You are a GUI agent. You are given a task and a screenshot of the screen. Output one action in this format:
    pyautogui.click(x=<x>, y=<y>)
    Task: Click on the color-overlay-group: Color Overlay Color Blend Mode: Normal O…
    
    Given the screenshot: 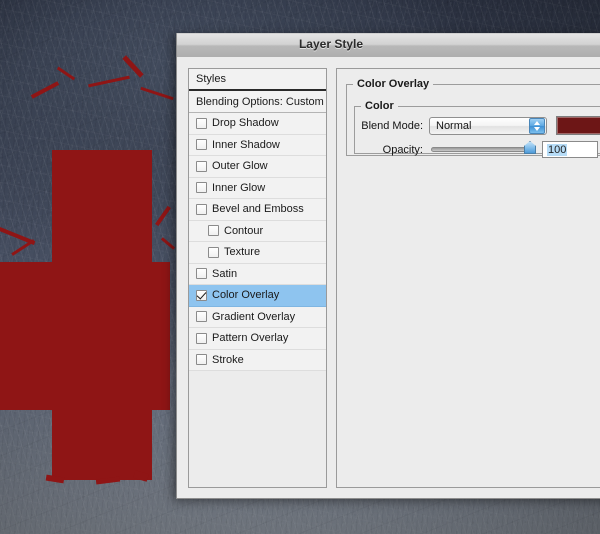 What is the action you would take?
    pyautogui.click(x=473, y=118)
    